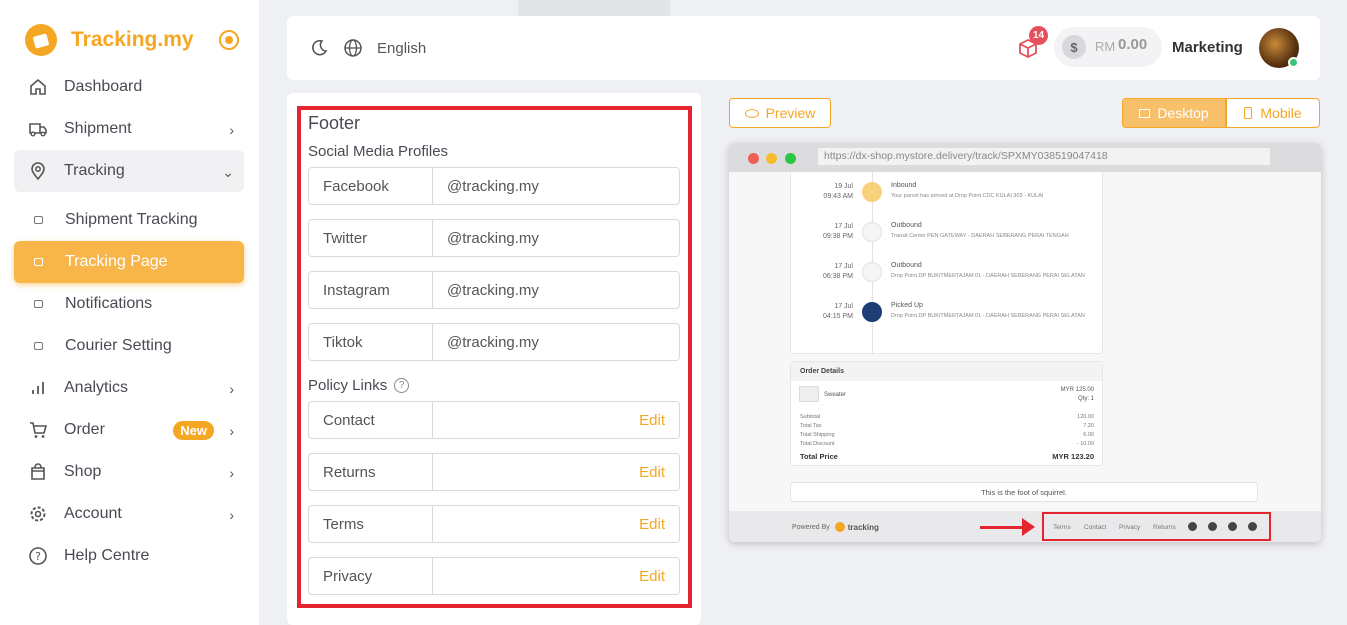  Describe the element at coordinates (556, 472) in the screenshot. I see `edit-returns-link: Edit` at that location.